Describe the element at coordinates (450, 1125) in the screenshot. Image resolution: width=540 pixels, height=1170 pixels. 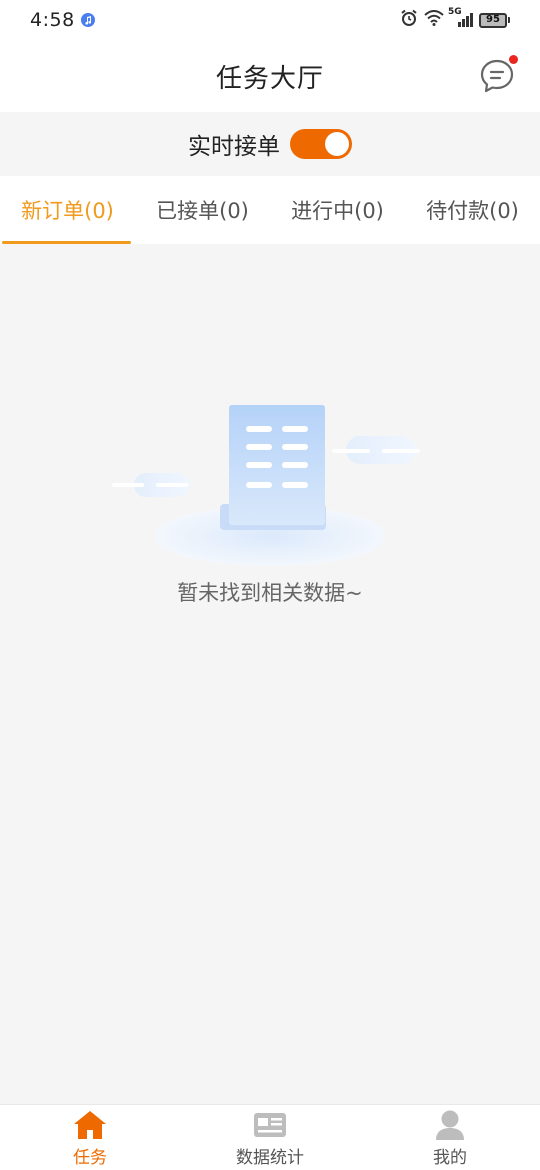
I see `person-icon` at that location.